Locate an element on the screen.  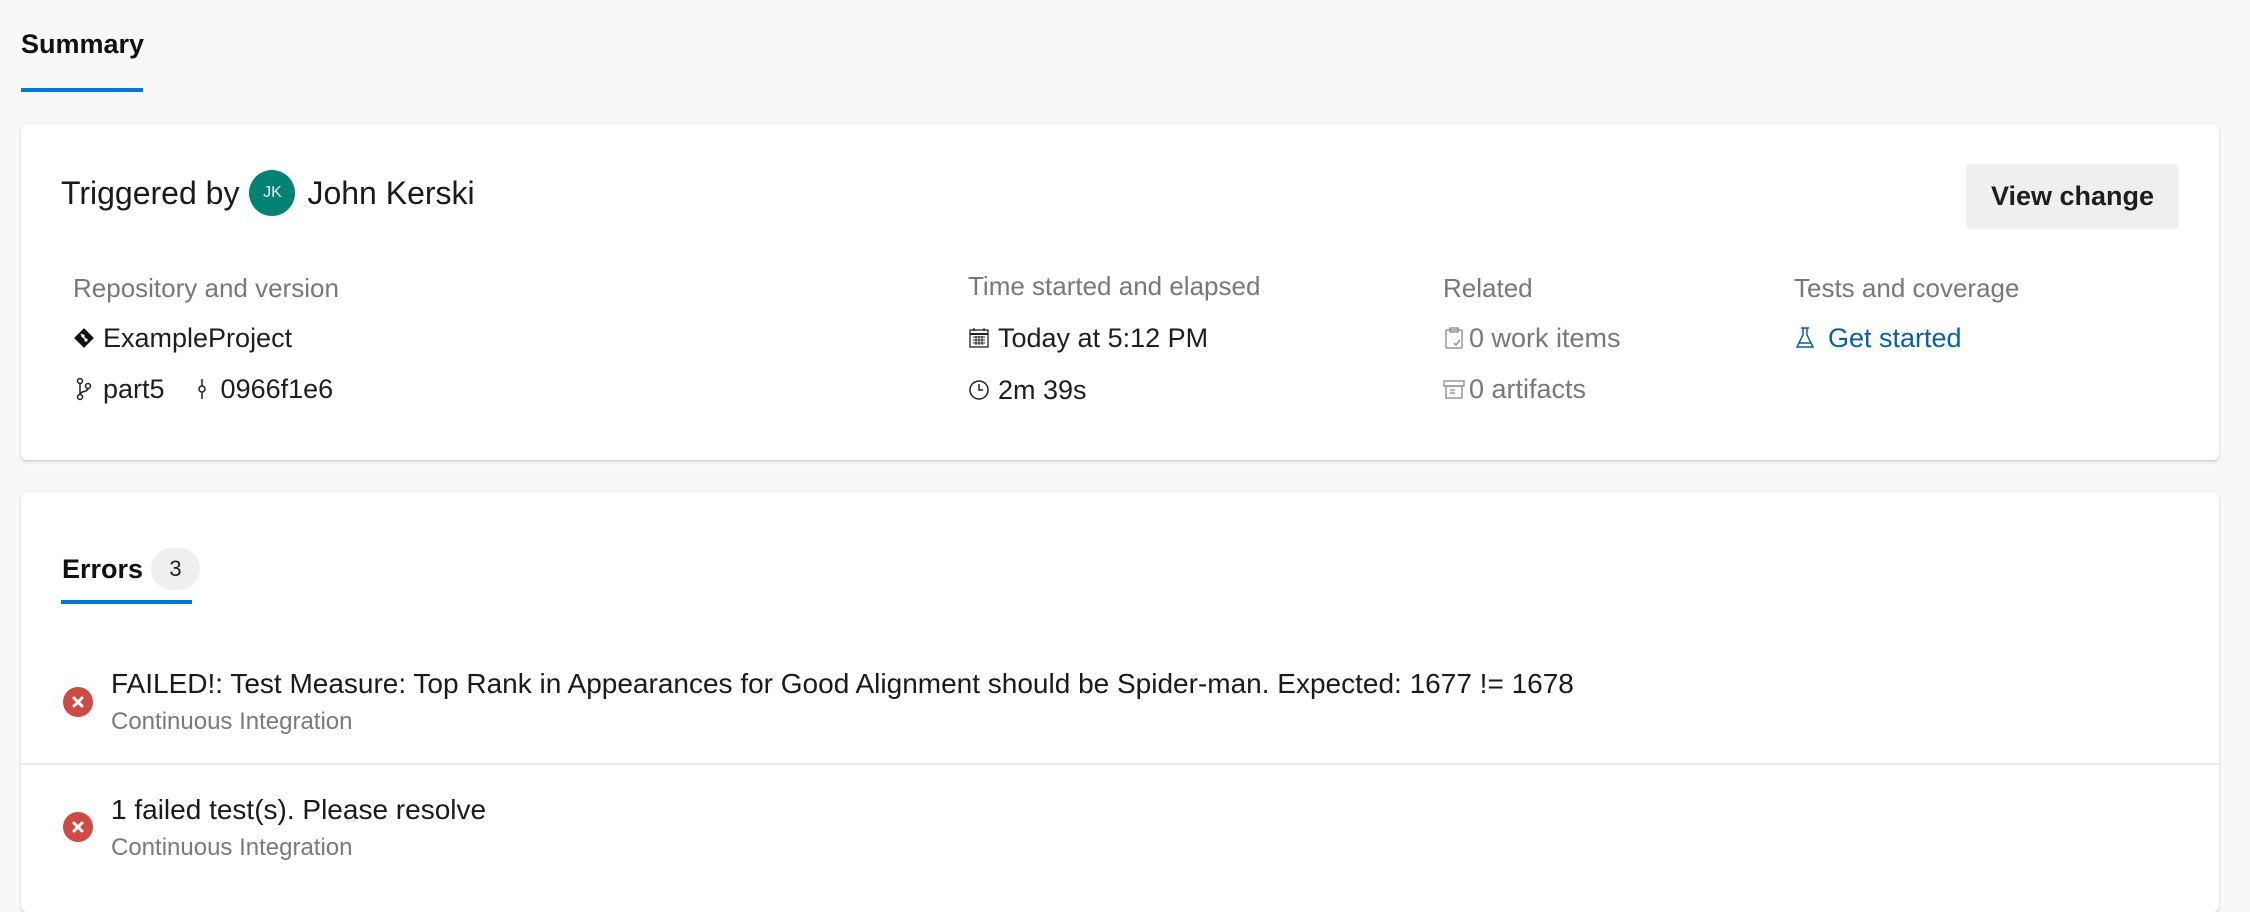
commit-icon is located at coordinates (202, 389).